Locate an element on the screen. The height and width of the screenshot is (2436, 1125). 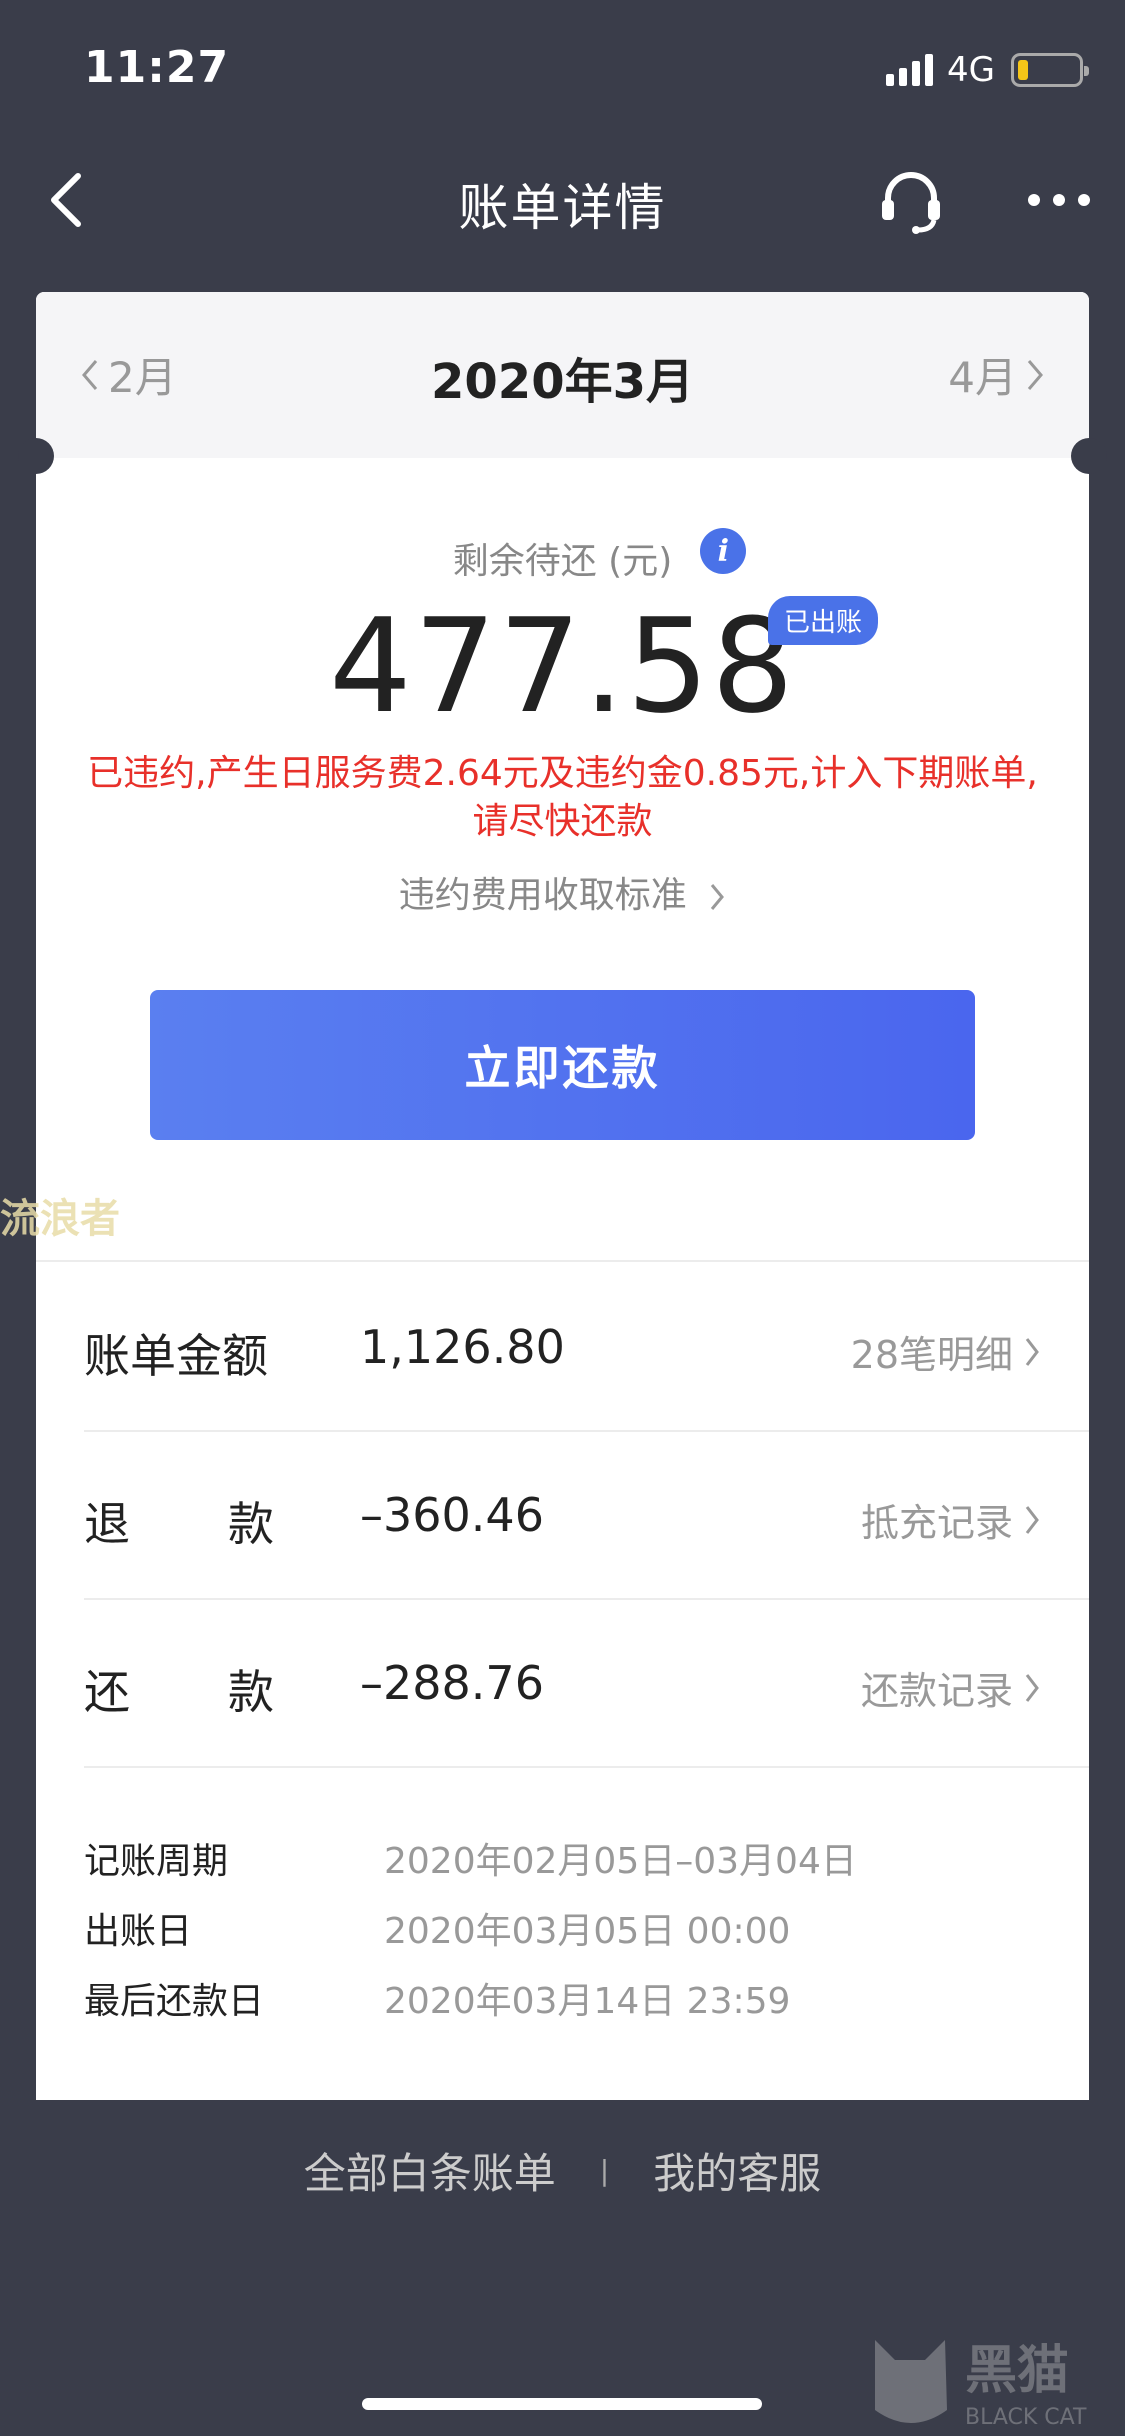
network-type: 4G is located at coordinates (971, 70).